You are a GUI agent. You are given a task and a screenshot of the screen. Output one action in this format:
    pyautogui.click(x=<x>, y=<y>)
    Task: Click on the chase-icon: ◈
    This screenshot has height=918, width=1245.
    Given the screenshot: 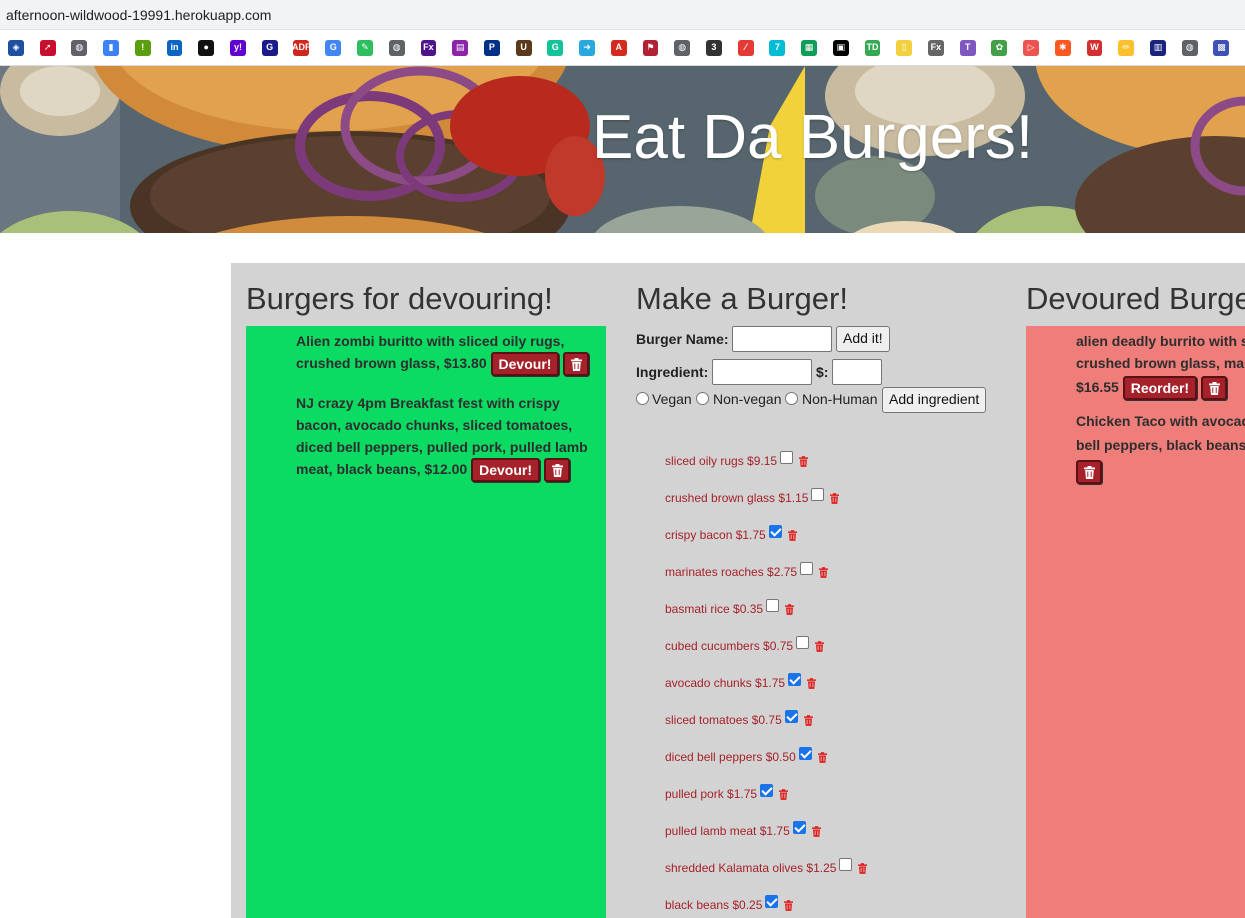 What is the action you would take?
    pyautogui.click(x=16, y=47)
    